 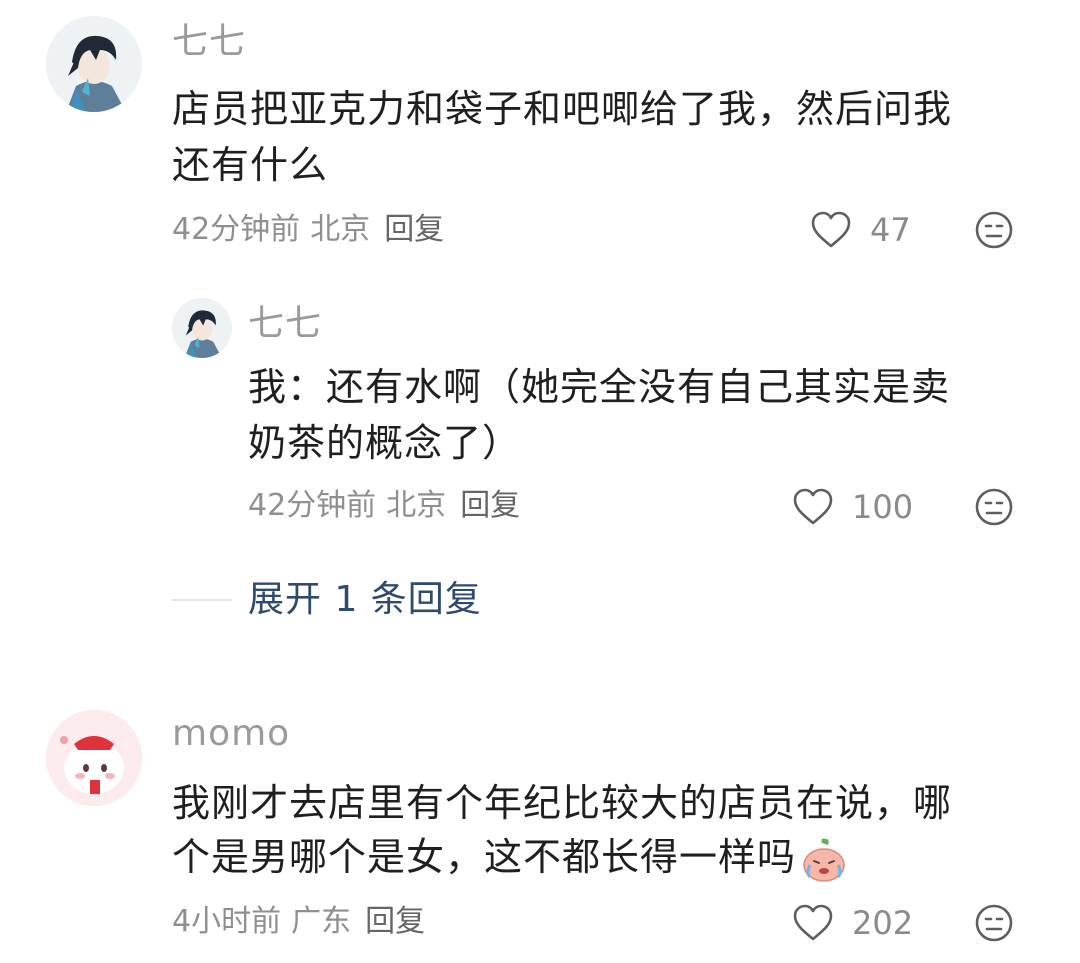 What do you see at coordinates (227, 921) in the screenshot?
I see `comment-time: 4小时前` at bounding box center [227, 921].